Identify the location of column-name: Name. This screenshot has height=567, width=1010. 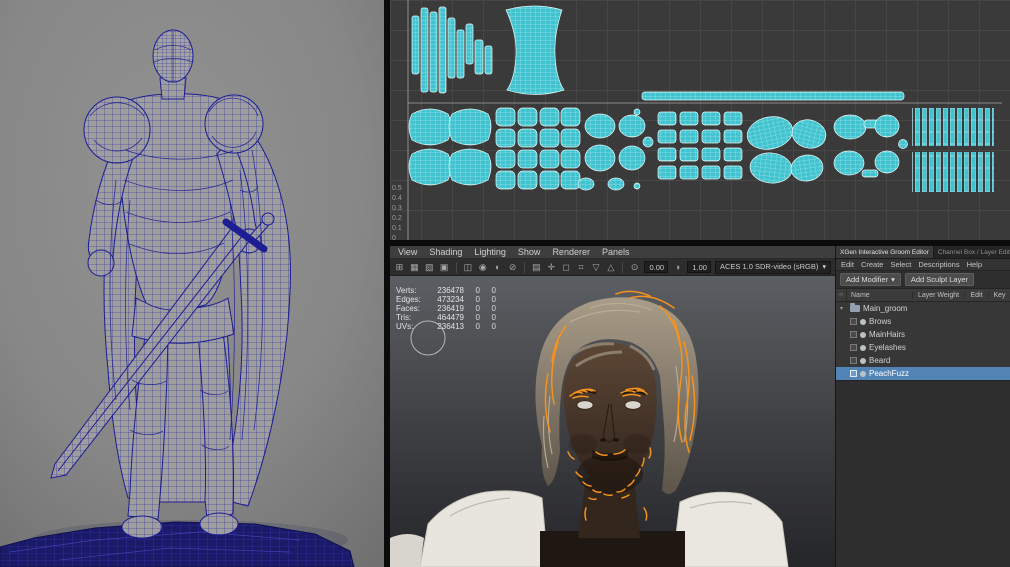
(879, 295).